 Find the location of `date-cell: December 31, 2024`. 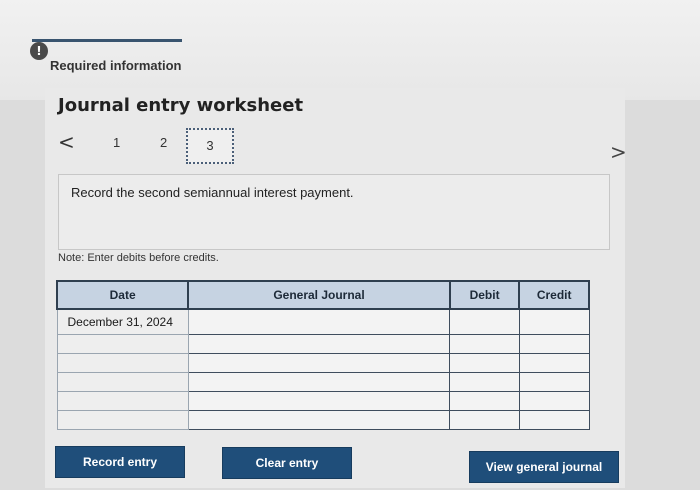

date-cell: December 31, 2024 is located at coordinates (122, 321).